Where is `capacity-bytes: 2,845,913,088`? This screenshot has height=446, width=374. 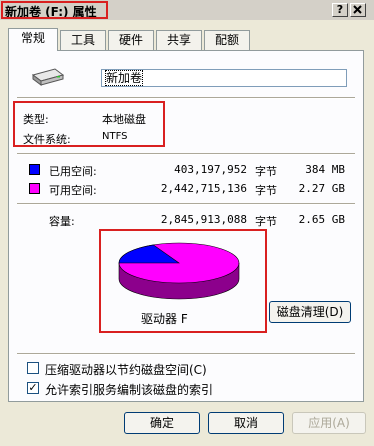
capacity-bytes: 2,845,913,088 is located at coordinates (203, 219).